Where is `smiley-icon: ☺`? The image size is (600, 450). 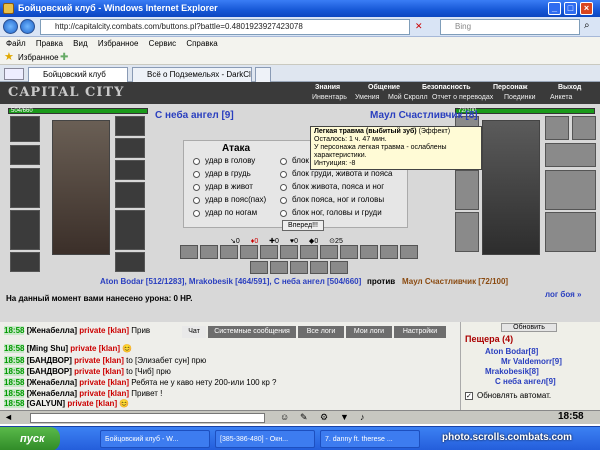 smiley-icon: ☺ is located at coordinates (284, 417).